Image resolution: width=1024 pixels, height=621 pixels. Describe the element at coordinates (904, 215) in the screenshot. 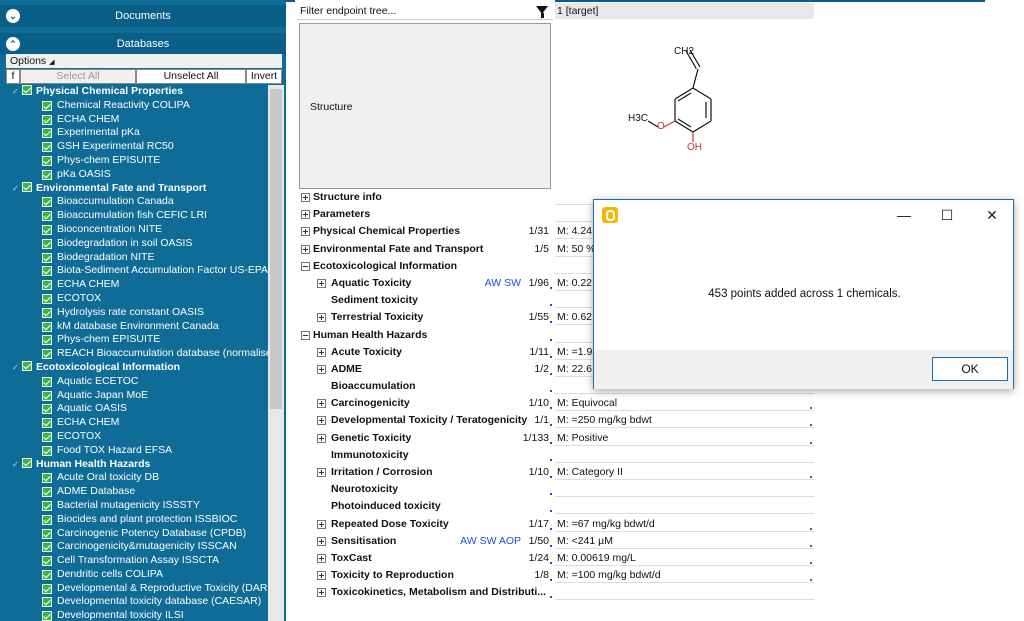

I see `minimize-button: —` at that location.